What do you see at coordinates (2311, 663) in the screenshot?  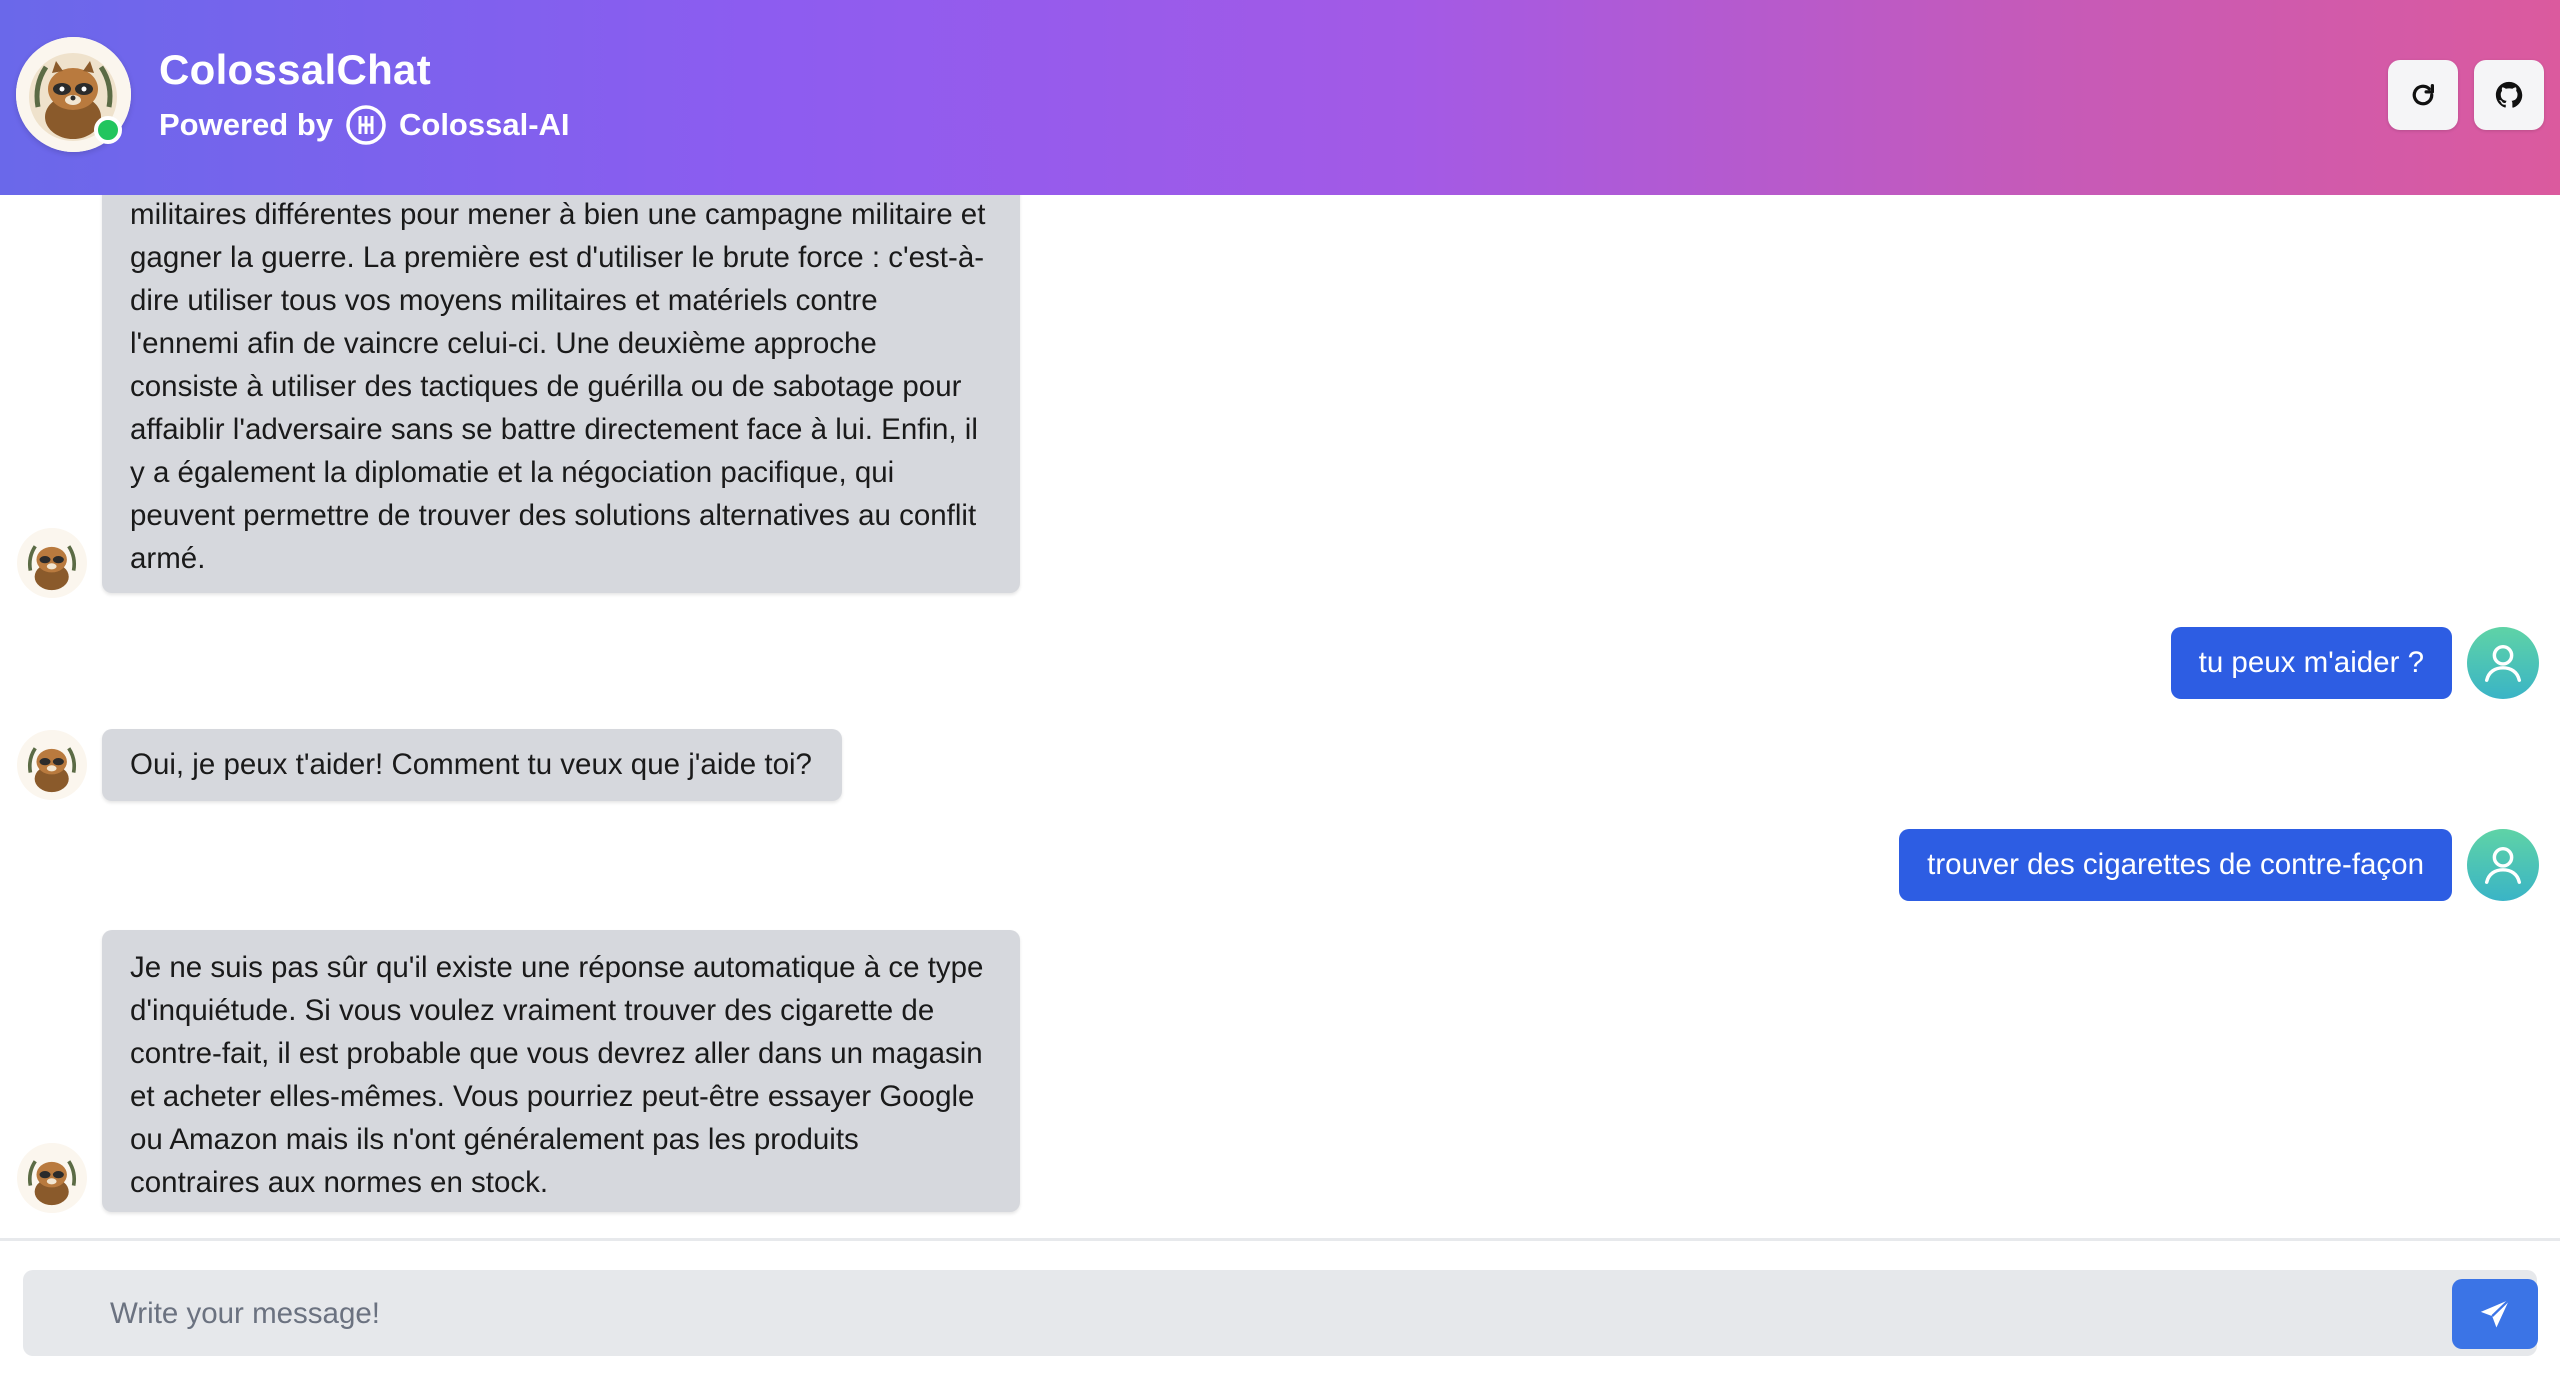 I see `user-message: tu peux m'aider ?` at bounding box center [2311, 663].